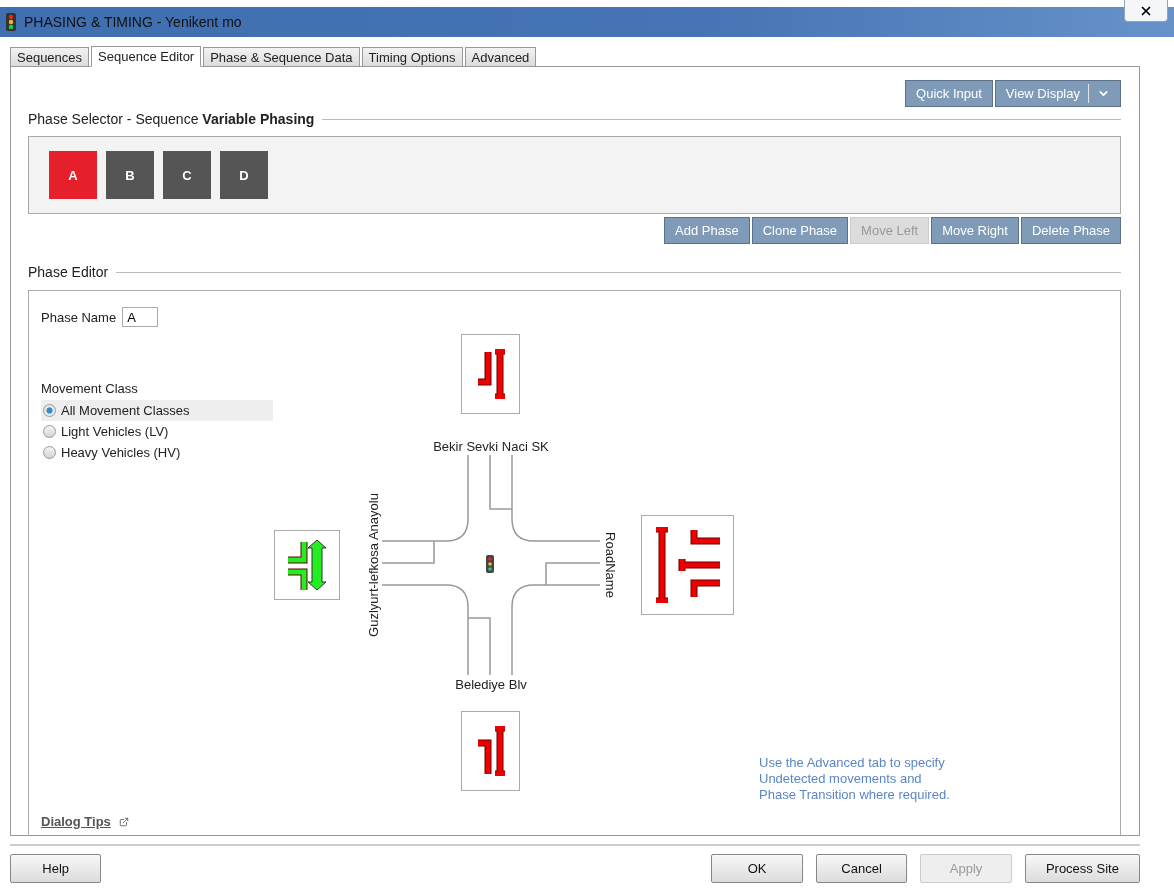 This screenshot has width=1174, height=892. I want to click on field-label: Movement Class, so click(90, 388).